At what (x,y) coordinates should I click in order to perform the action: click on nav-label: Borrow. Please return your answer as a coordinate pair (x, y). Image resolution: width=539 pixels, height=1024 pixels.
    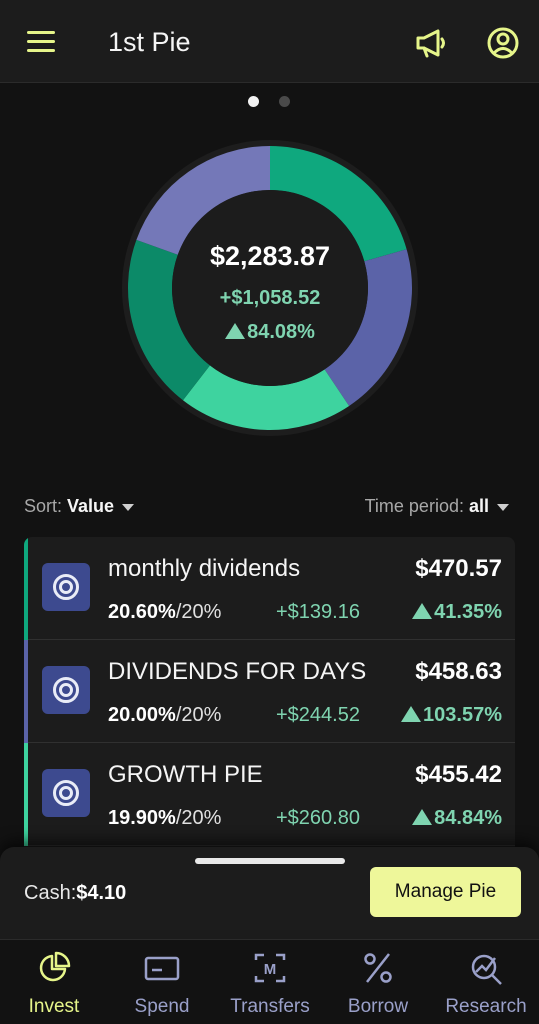
    Looking at the image, I should click on (378, 1006).